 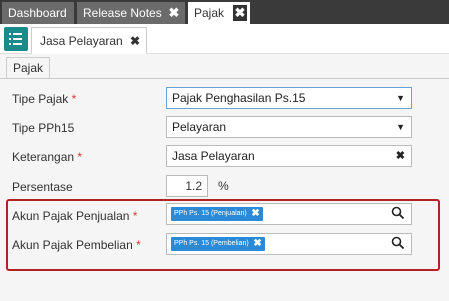 I want to click on tipe-pajak-value: Pajak Penghasilan Ps.15, so click(x=239, y=98).